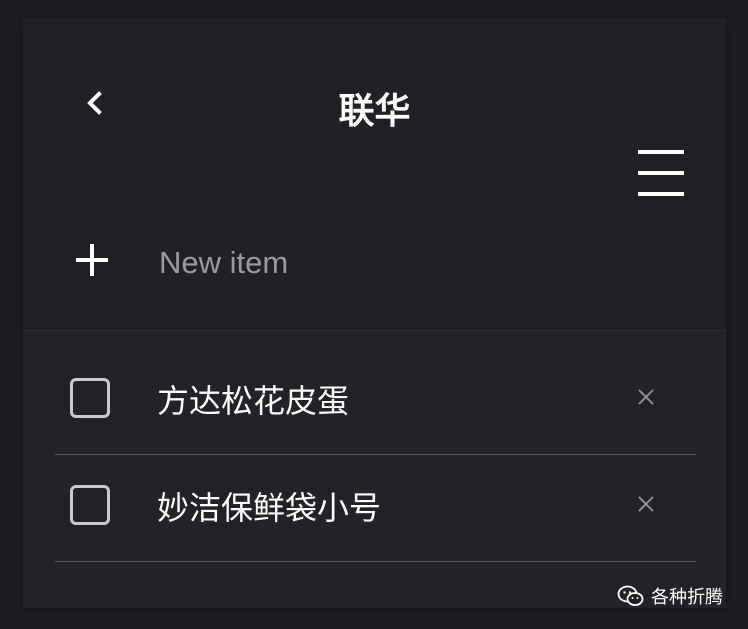 The width and height of the screenshot is (748, 629). What do you see at coordinates (375, 401) in the screenshot?
I see `list-item: 方达松花皮蛋` at bounding box center [375, 401].